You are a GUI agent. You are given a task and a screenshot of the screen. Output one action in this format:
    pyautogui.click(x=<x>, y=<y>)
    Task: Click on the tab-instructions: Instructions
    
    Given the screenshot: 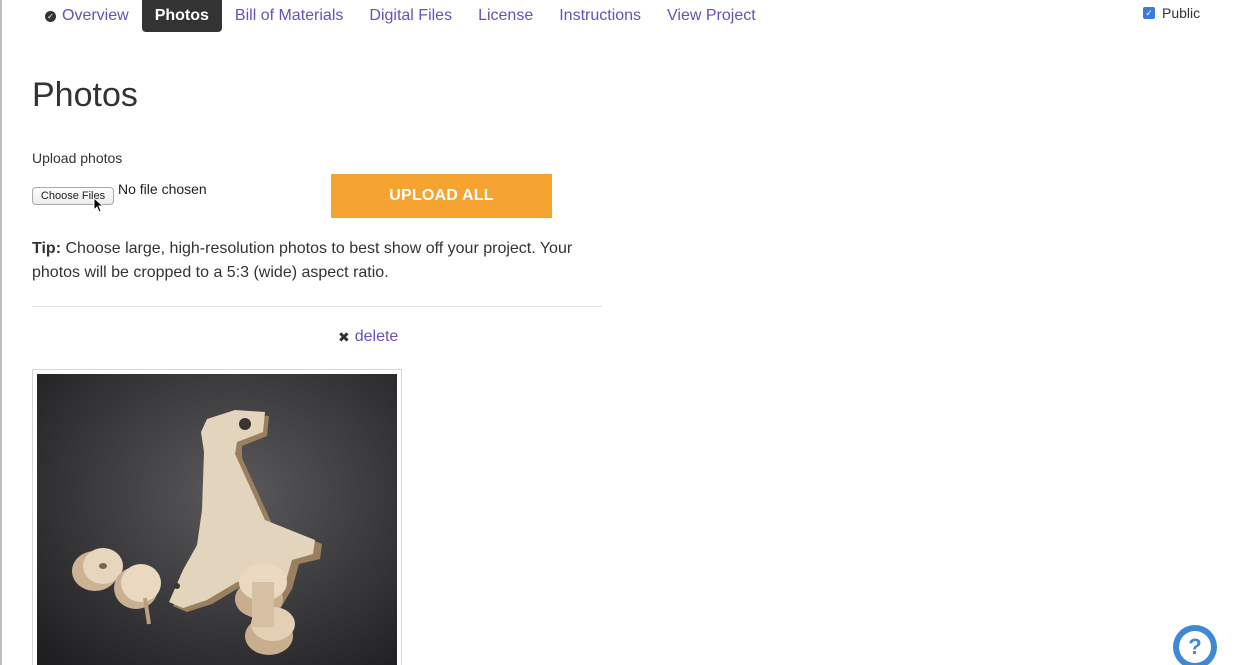 What is the action you would take?
    pyautogui.click(x=600, y=16)
    